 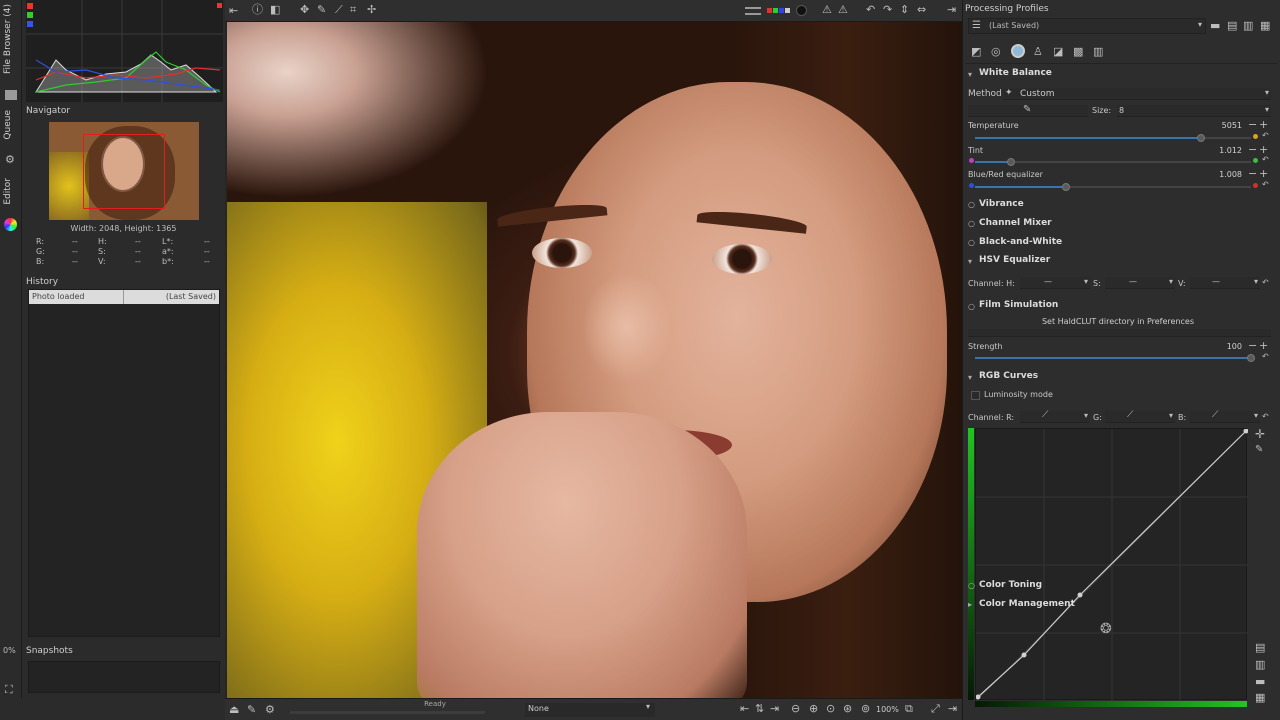 What do you see at coordinates (30, 15) in the screenshot?
I see `green-channel-toggle` at bounding box center [30, 15].